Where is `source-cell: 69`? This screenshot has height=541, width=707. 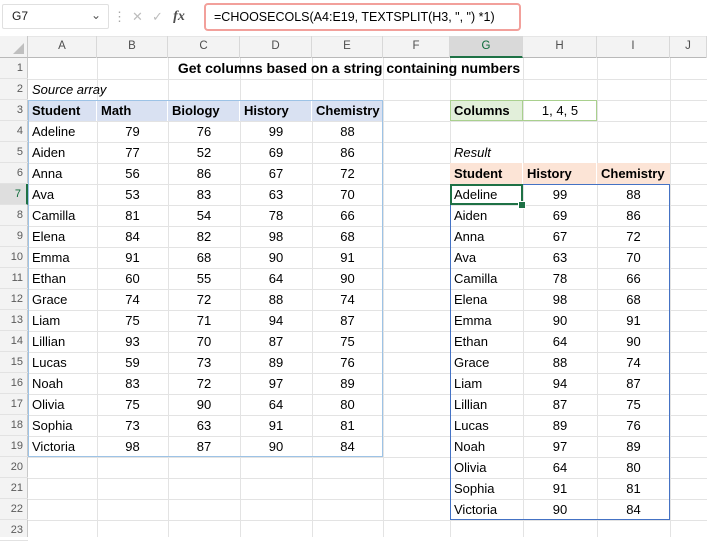 source-cell: 69 is located at coordinates (276, 152).